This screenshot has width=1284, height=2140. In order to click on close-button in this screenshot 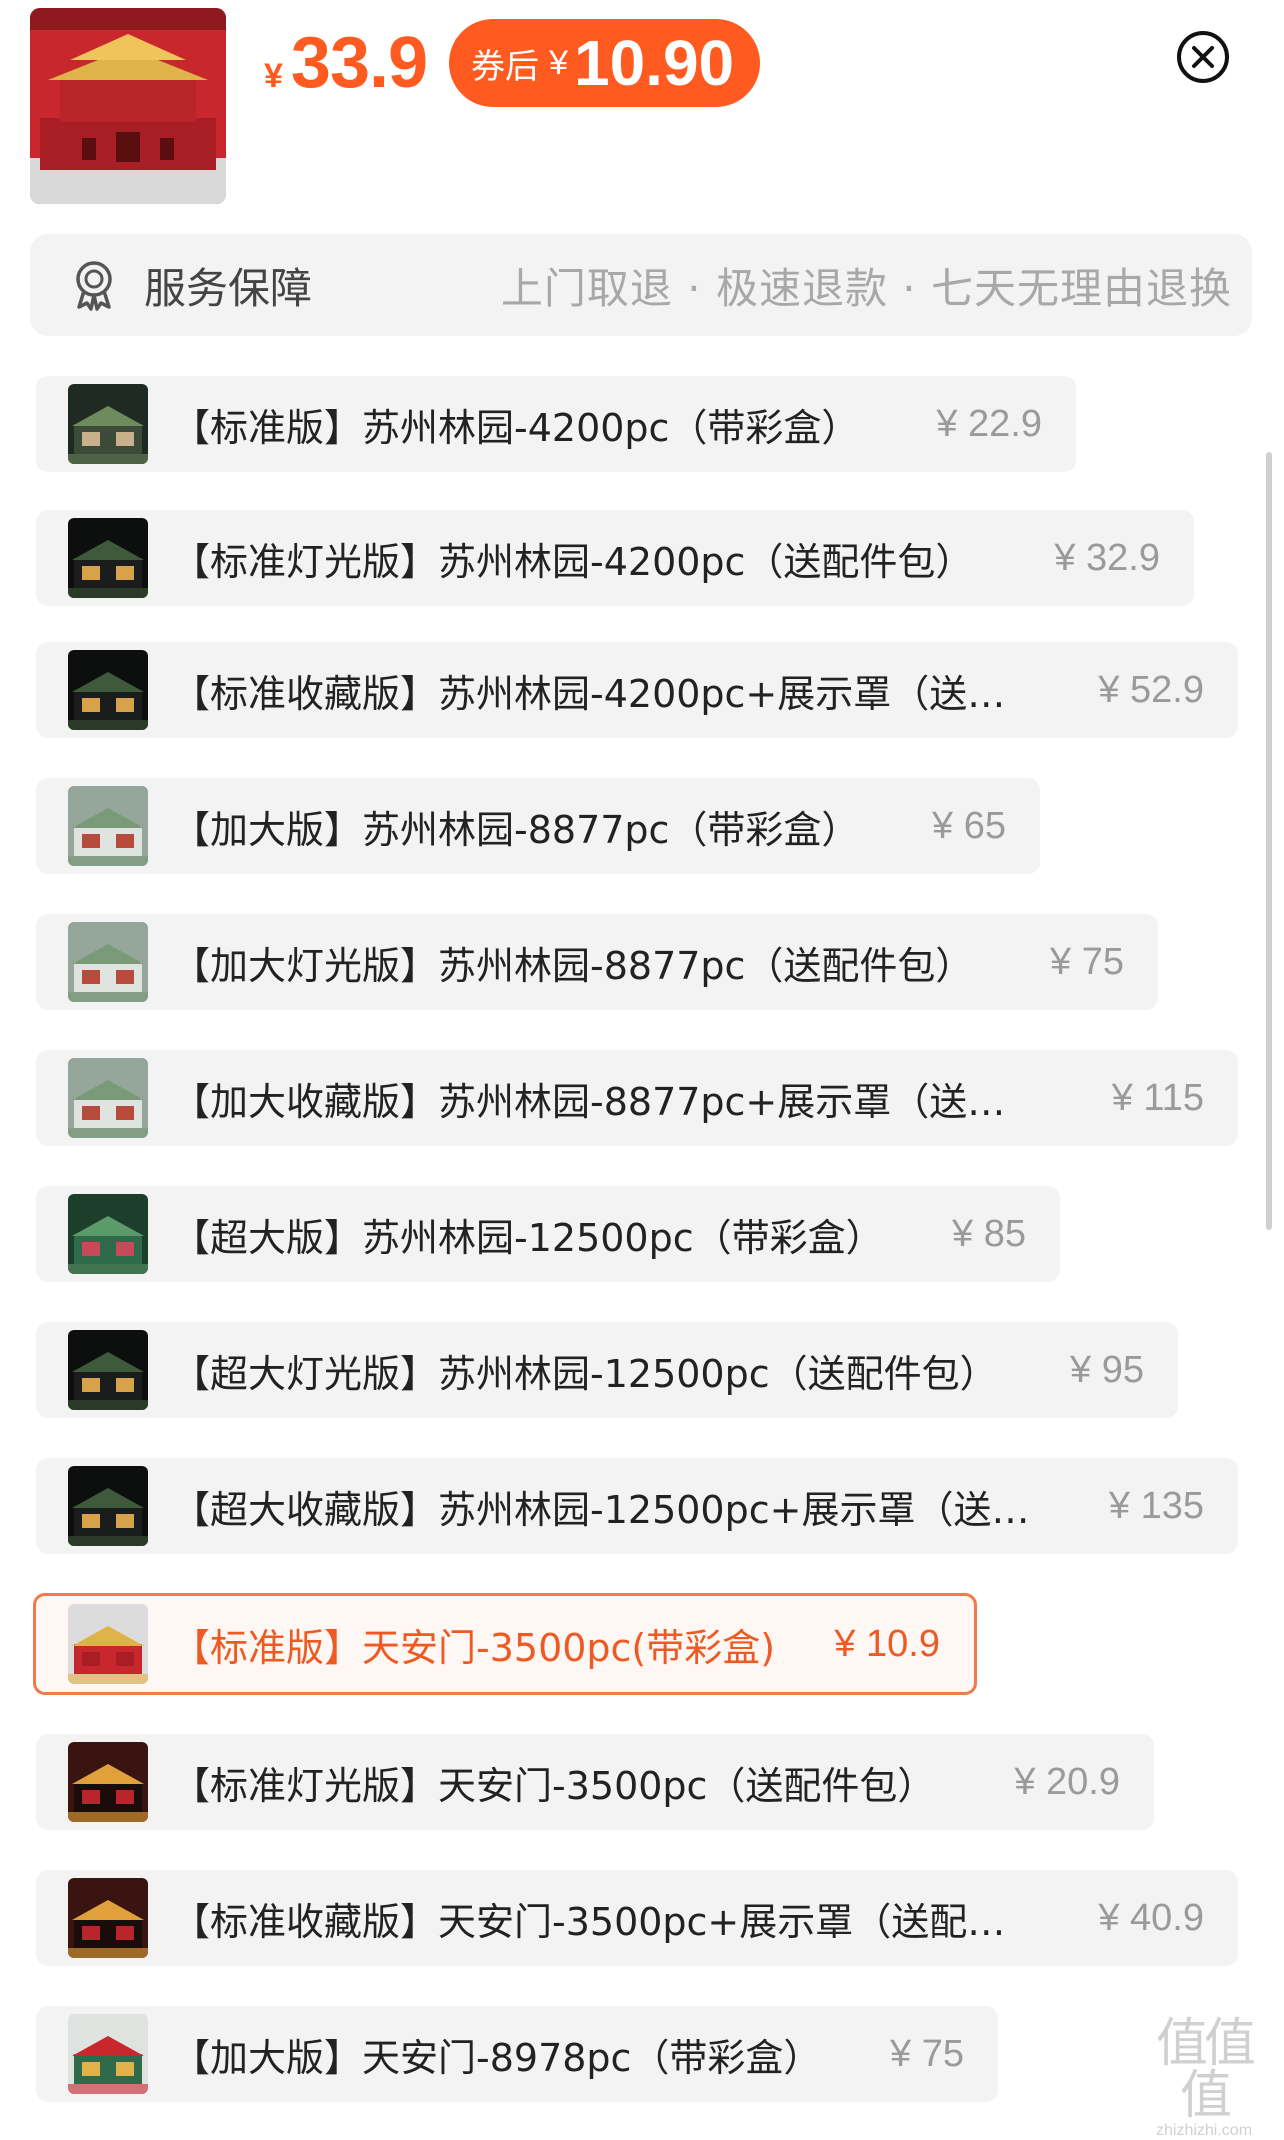, I will do `click(1203, 57)`.